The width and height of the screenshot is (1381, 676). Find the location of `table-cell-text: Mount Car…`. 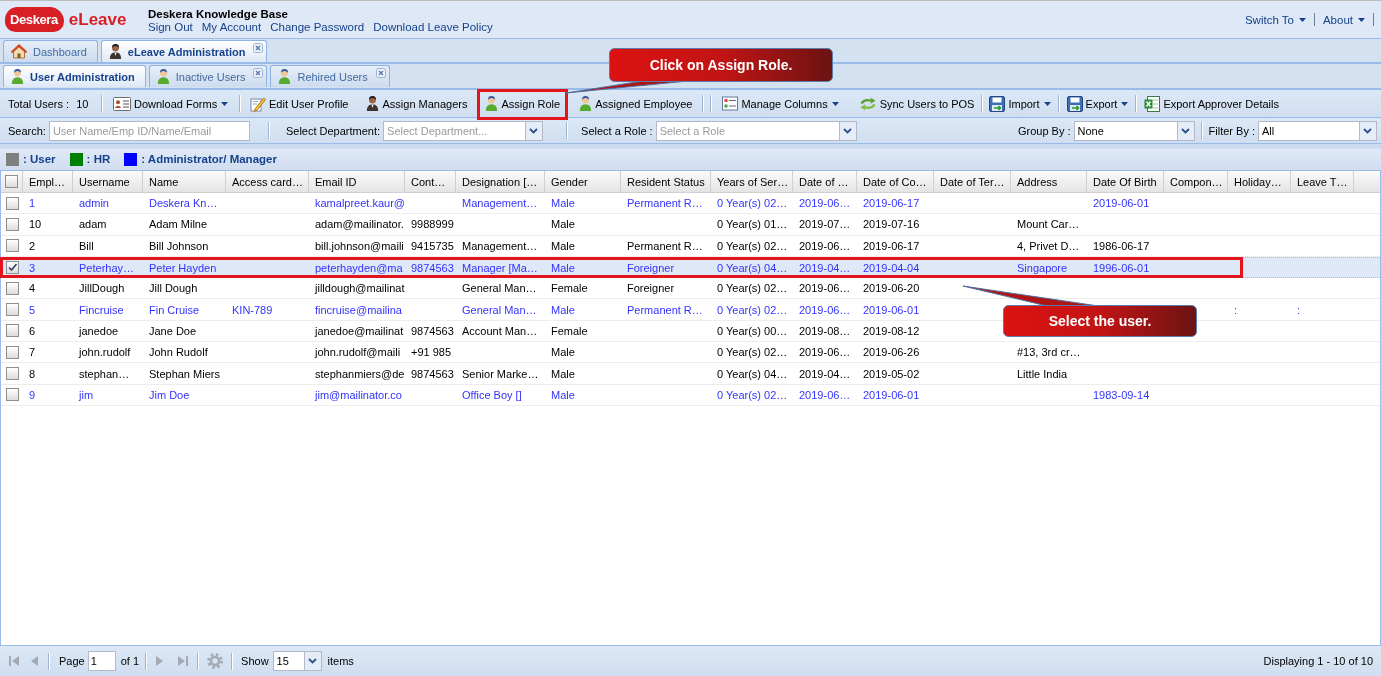

table-cell-text: Mount Car… is located at coordinates (1048, 225).